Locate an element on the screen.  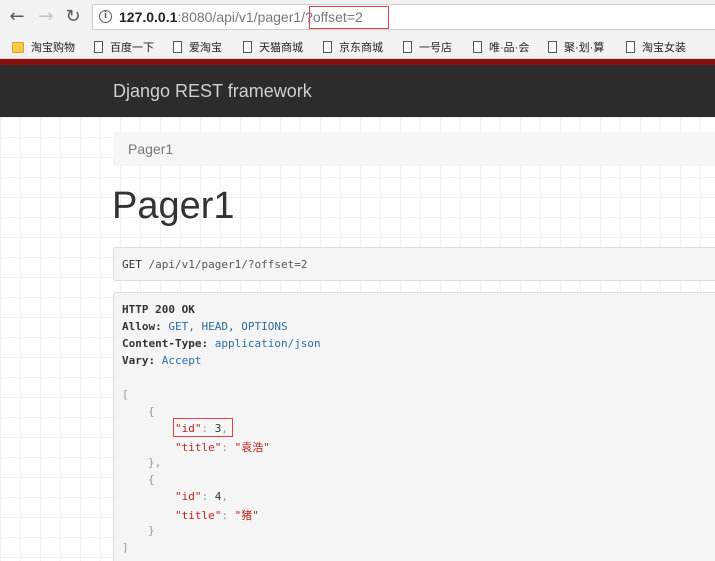
reload-icon: ↻ is located at coordinates (73, 17).